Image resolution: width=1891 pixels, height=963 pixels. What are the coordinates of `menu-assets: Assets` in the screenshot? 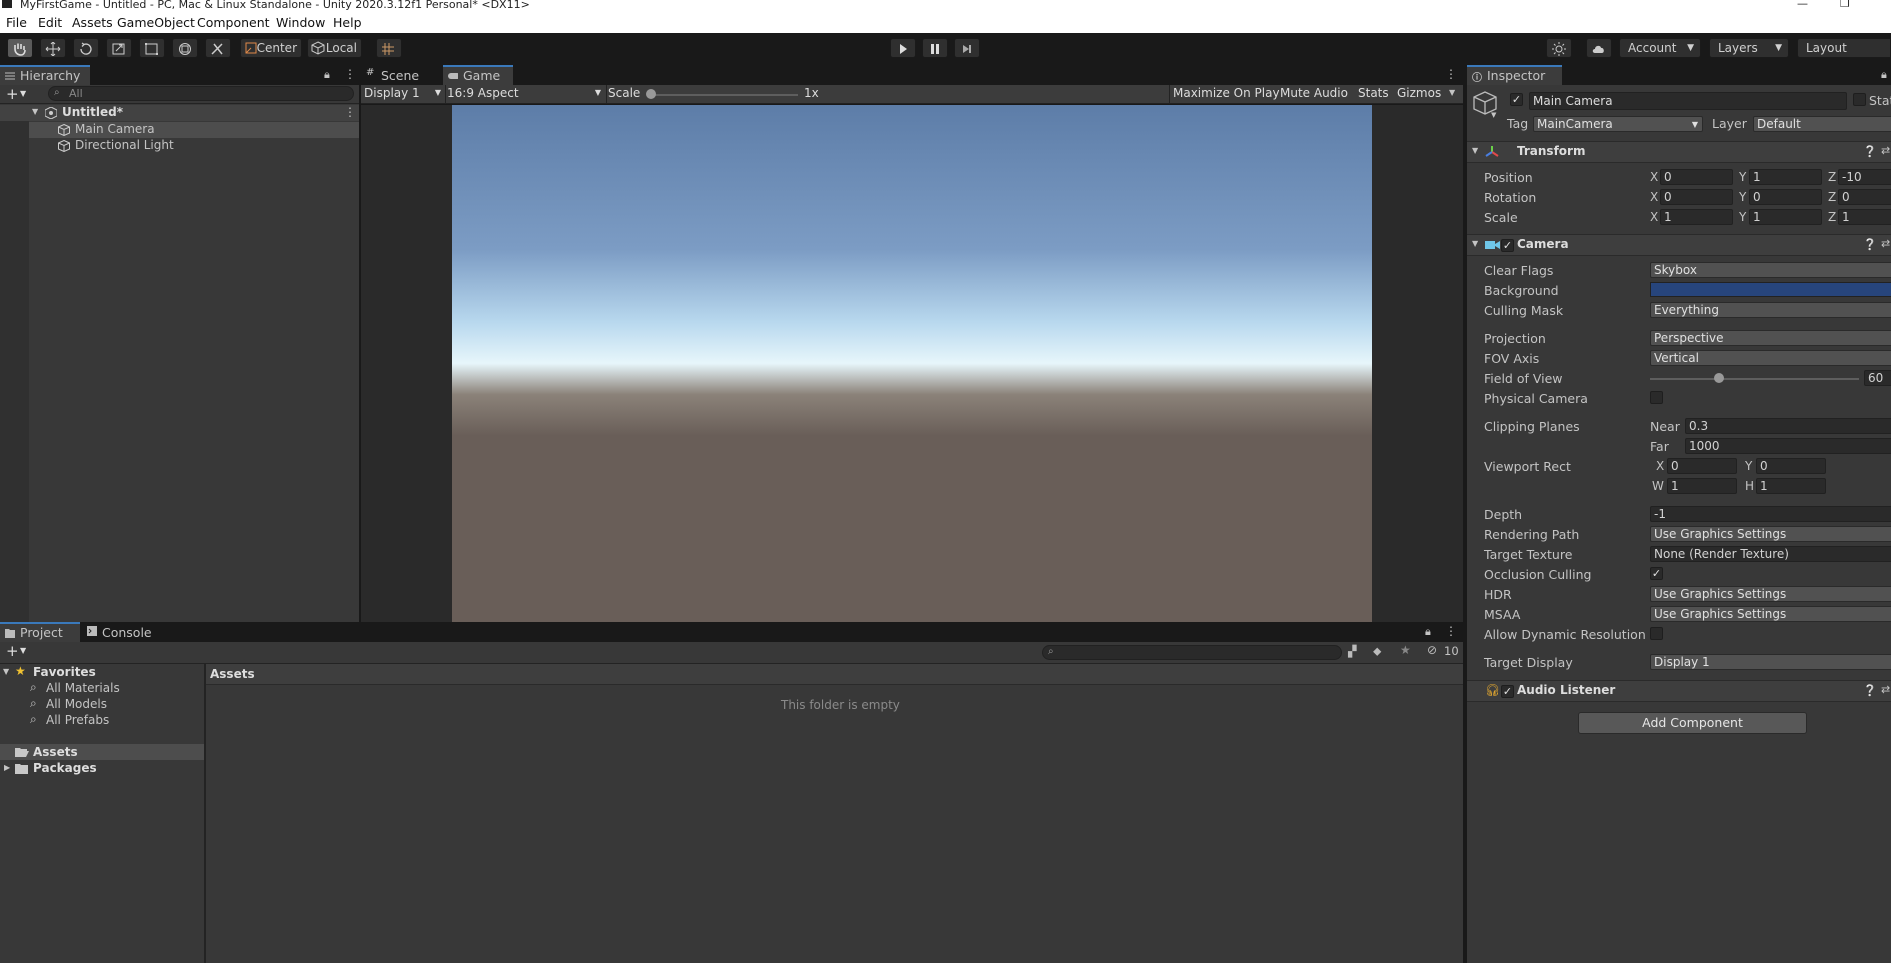 It's located at (92, 22).